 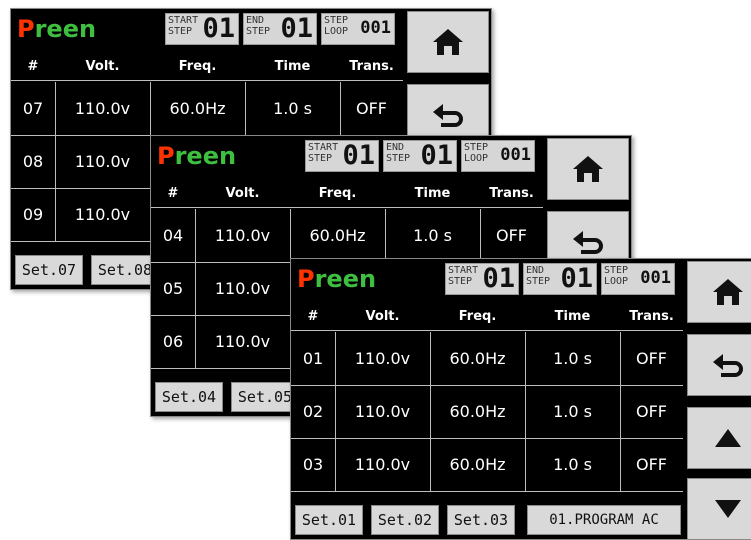 I want to click on table-row: 03 110.0v 60.0Hz 1.0 s OFF, so click(x=487, y=465).